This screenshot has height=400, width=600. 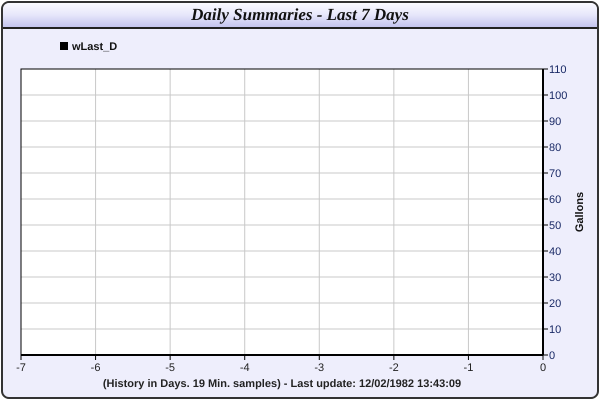 I want to click on y-tick-label: 80, so click(x=555, y=148).